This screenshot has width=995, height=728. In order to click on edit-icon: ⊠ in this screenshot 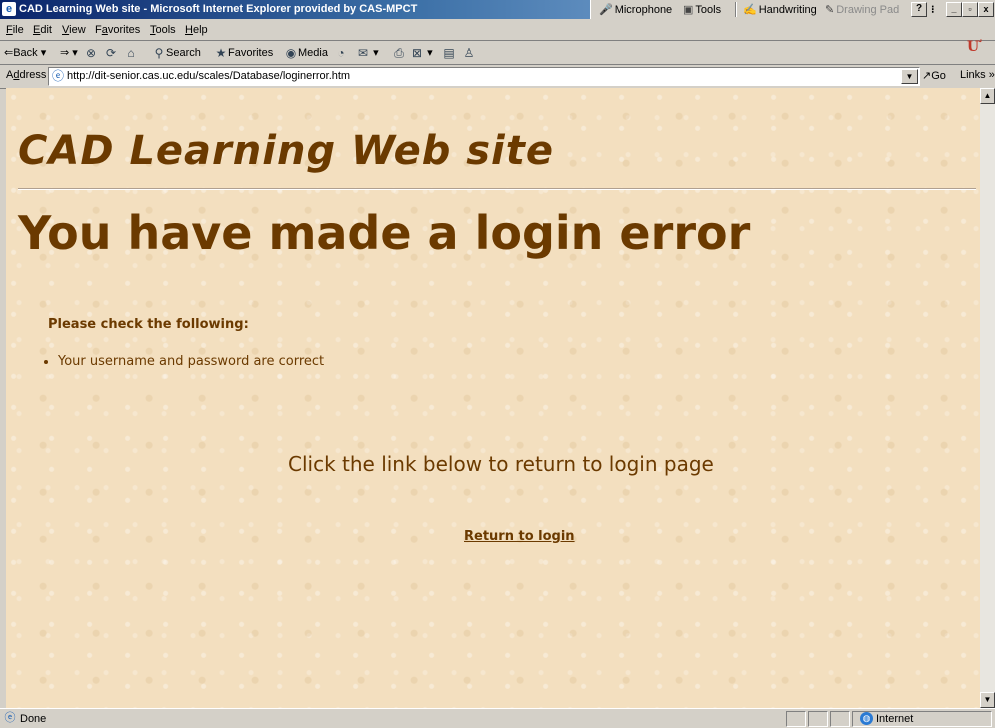, I will do `click(417, 53)`.